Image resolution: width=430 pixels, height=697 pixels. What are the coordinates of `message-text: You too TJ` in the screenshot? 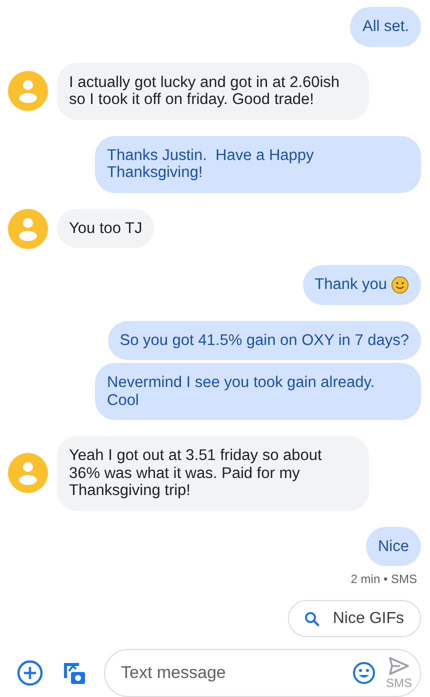 It's located at (105, 229).